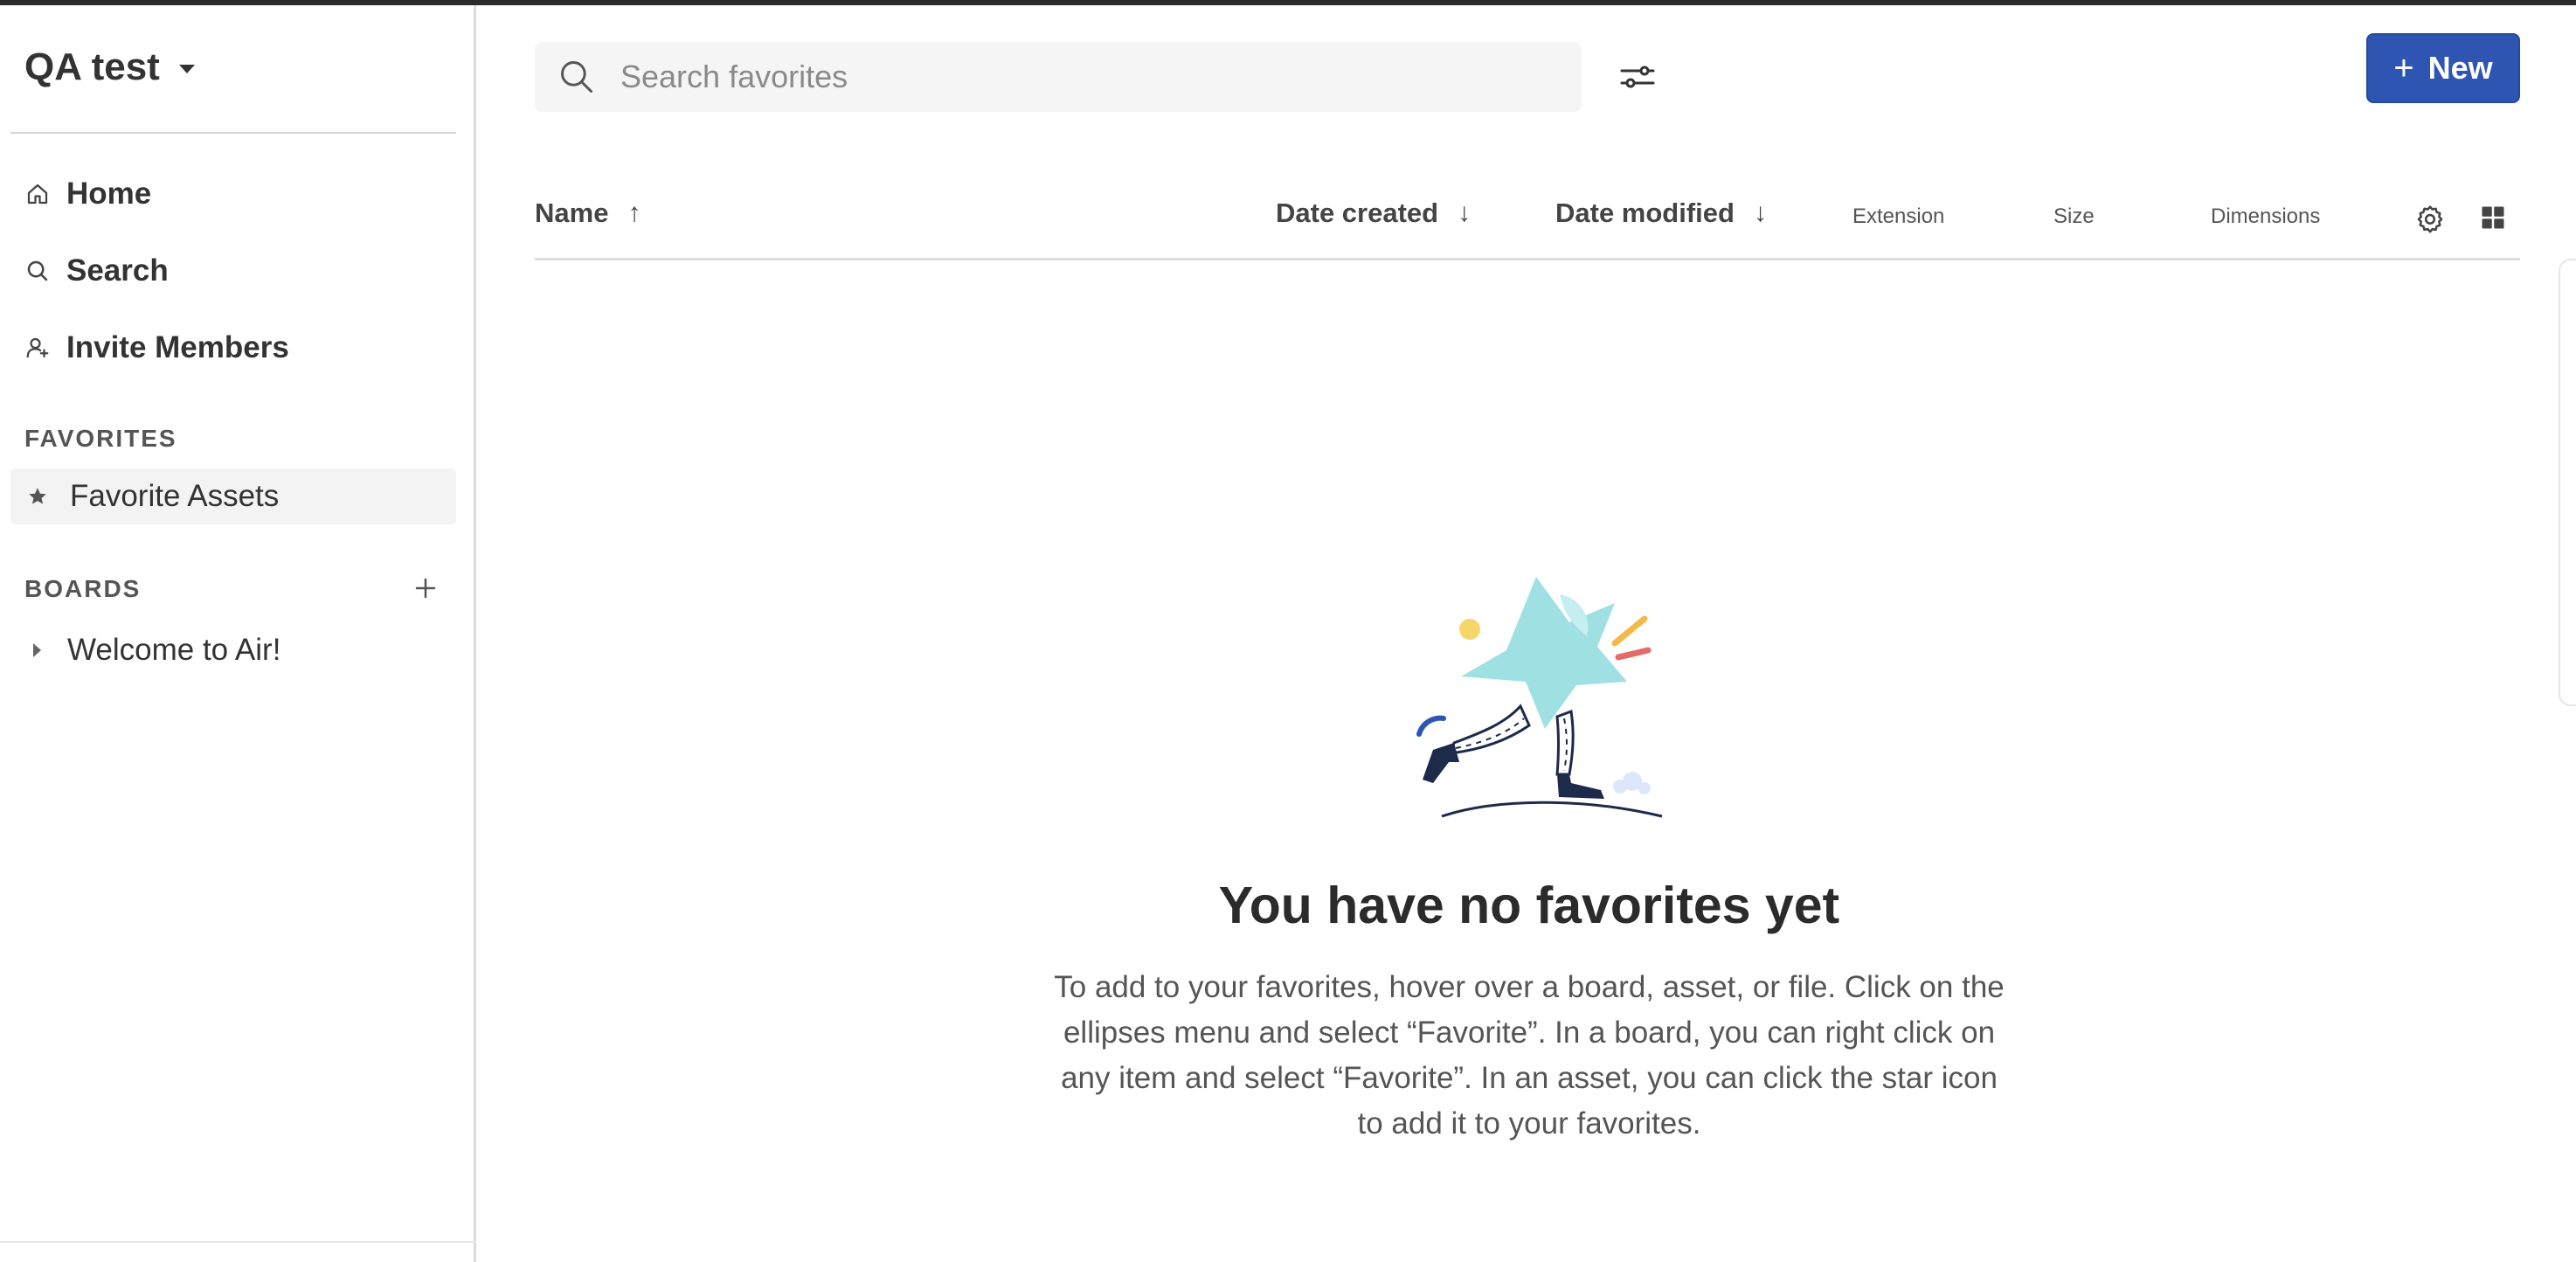  Describe the element at coordinates (1637, 76) in the screenshot. I see `filter-sliders-icon` at that location.